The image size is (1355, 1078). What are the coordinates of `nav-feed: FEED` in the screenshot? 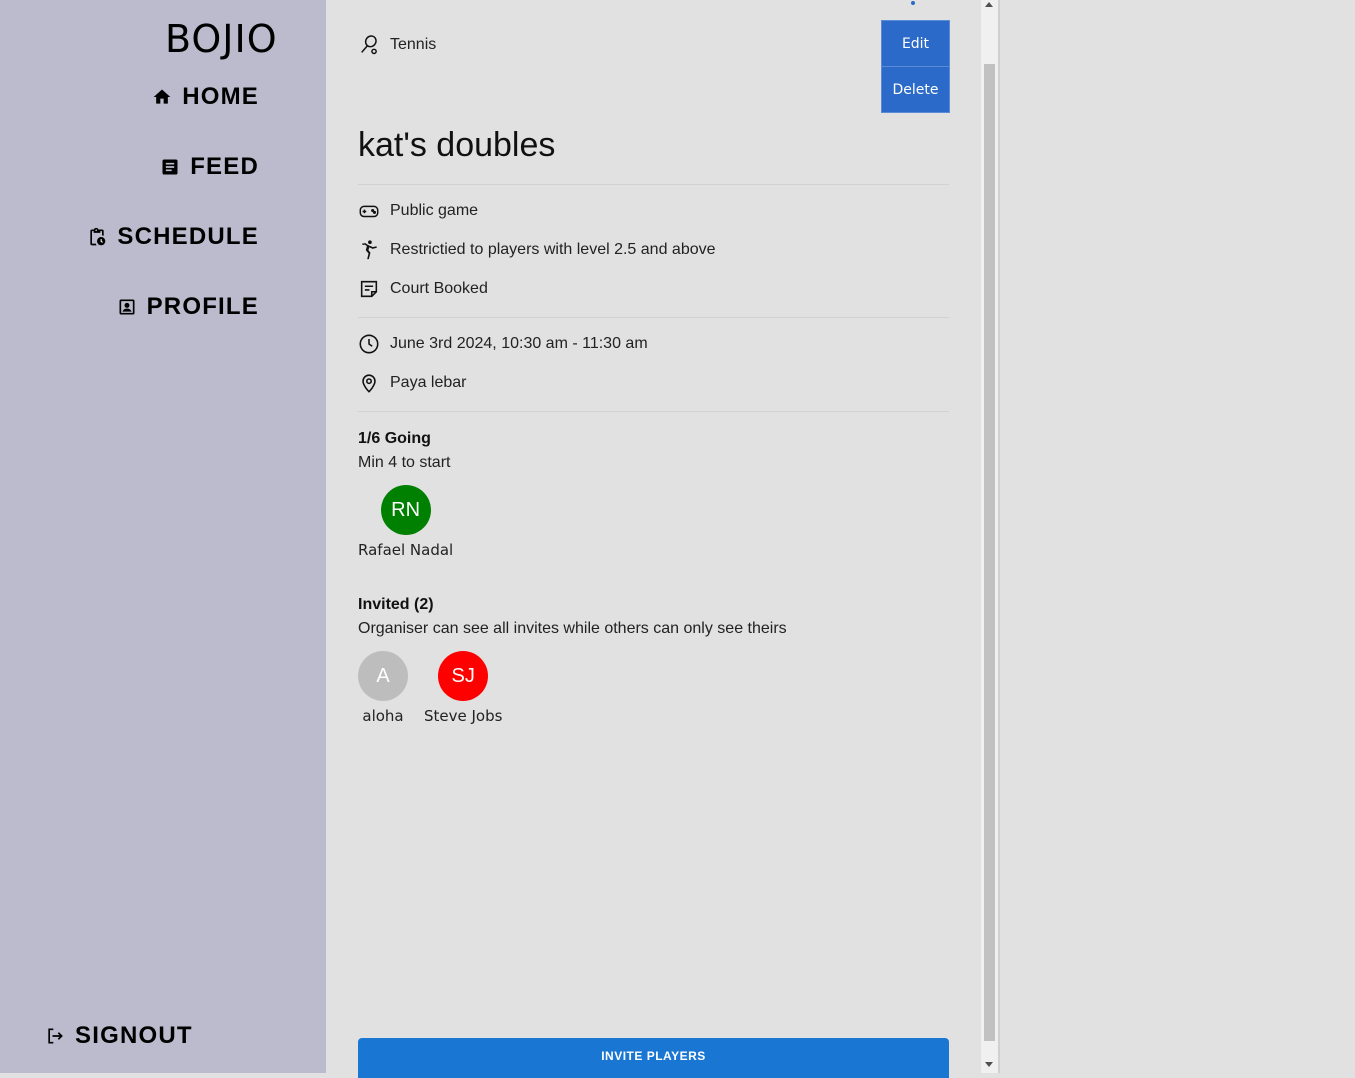 It's located at (209, 167).